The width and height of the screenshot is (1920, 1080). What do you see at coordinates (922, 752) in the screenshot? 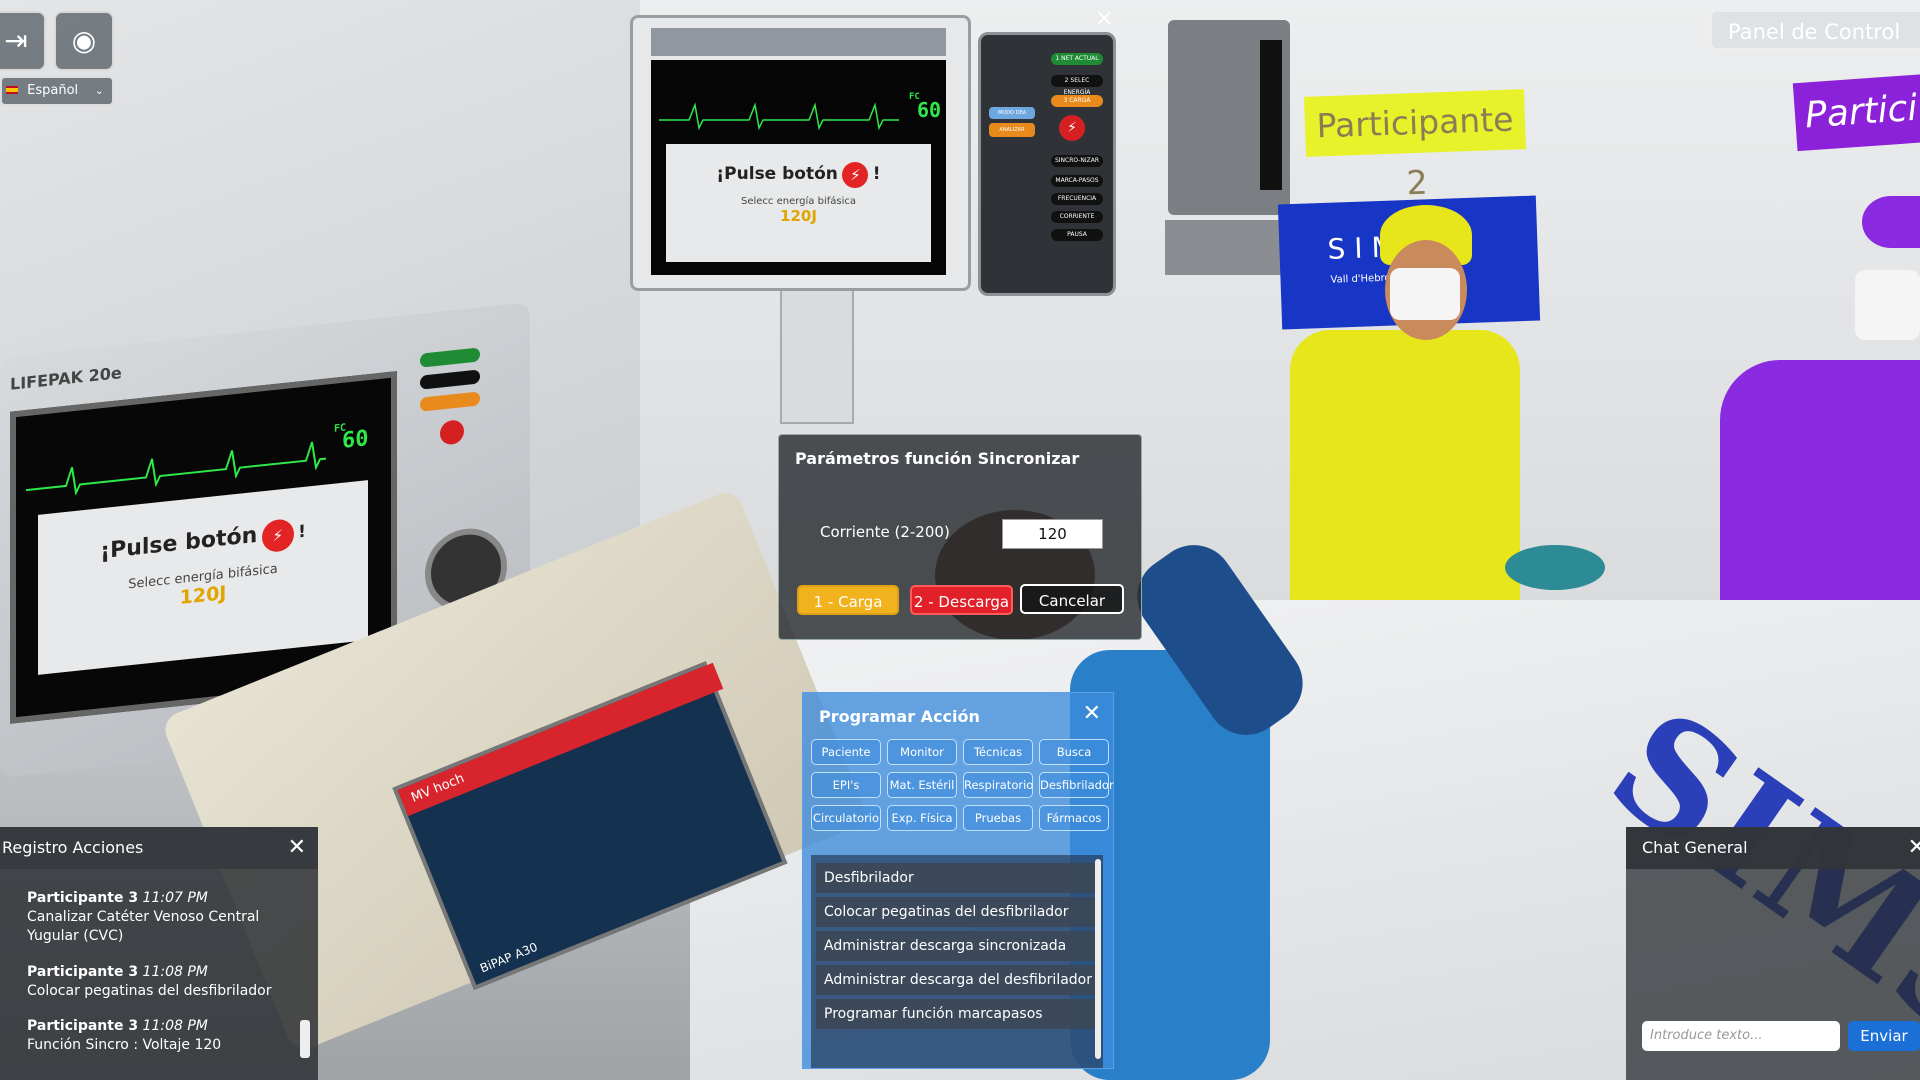
I see `tab-monitor: Monitor` at bounding box center [922, 752].